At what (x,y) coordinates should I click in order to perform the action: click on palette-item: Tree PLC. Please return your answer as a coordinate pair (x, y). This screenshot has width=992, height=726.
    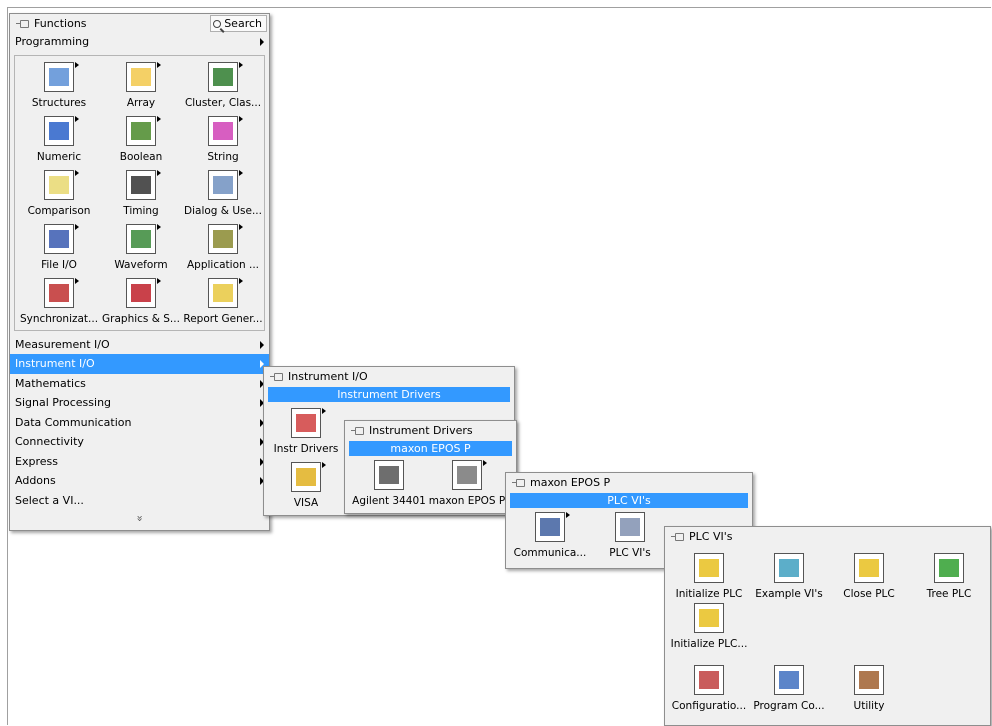
    Looking at the image, I should click on (949, 576).